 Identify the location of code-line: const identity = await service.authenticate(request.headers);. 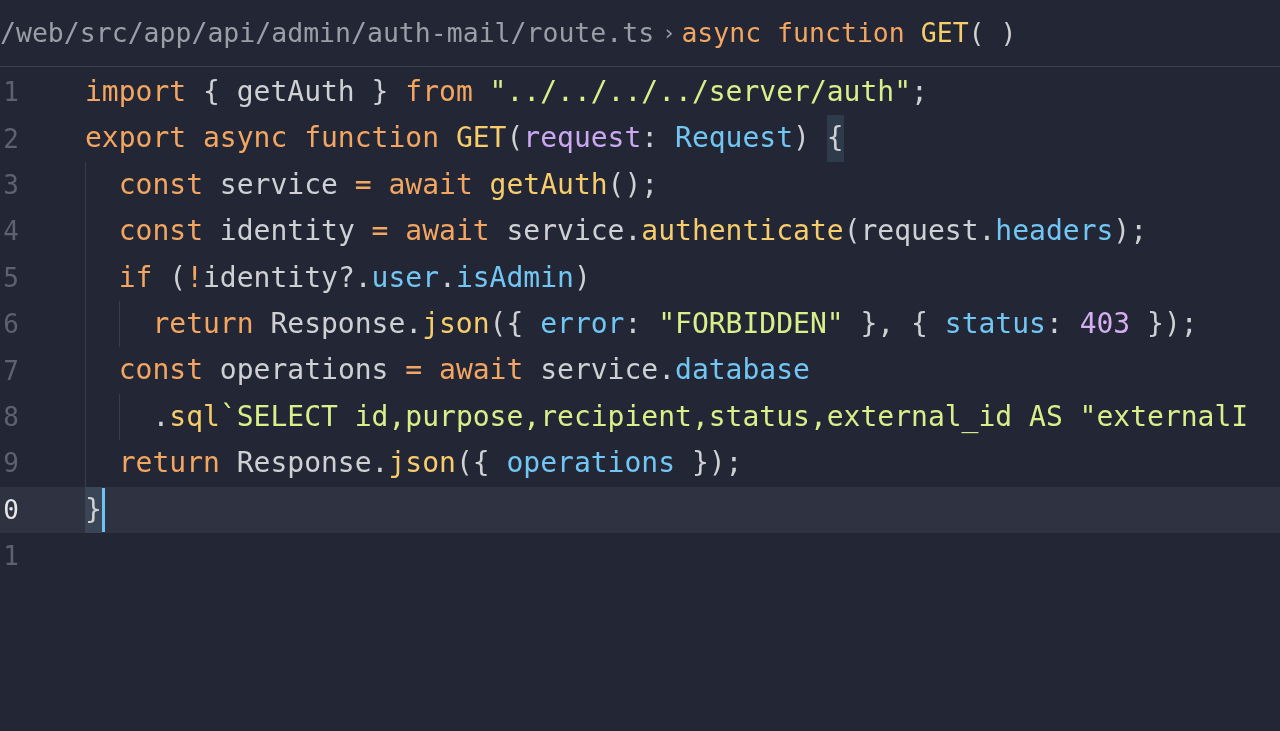
(616, 231).